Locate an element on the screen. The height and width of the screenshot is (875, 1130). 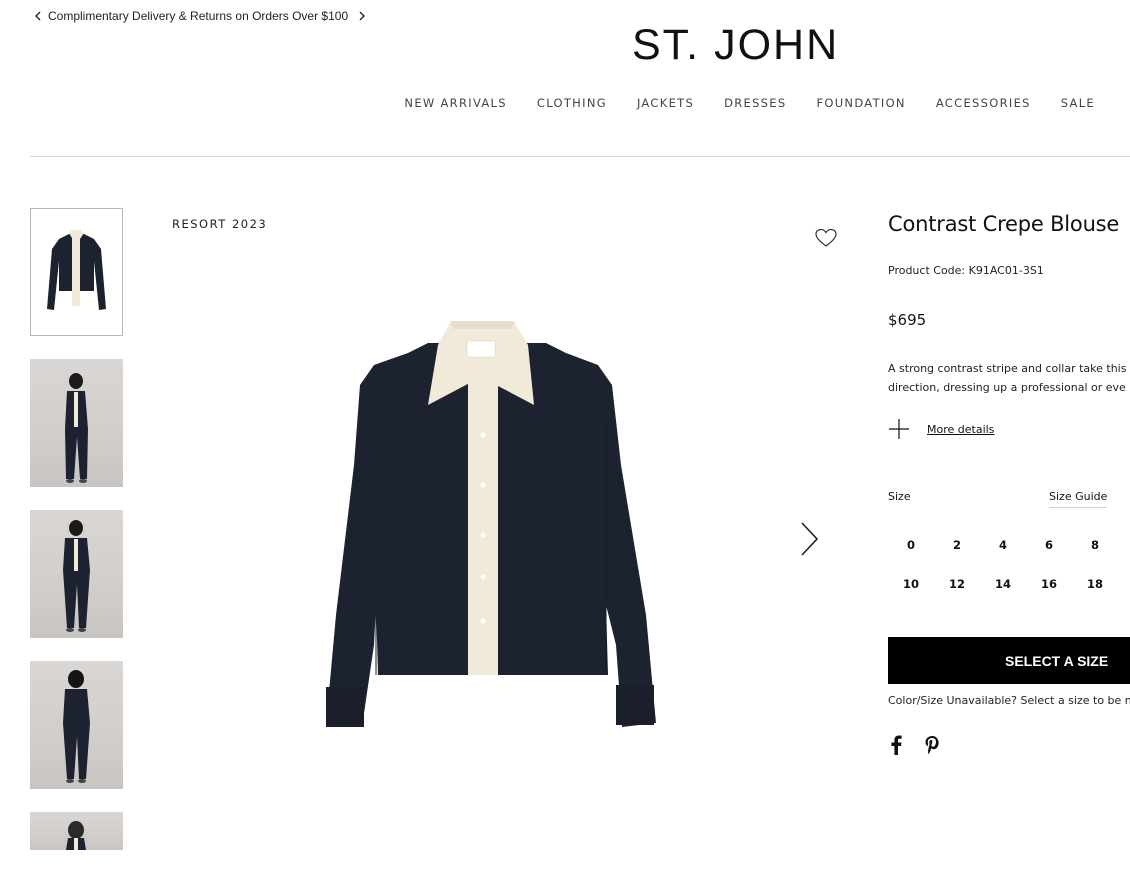
nav-item-new-arrivals: NEW ARRIVALS is located at coordinates (455, 103).